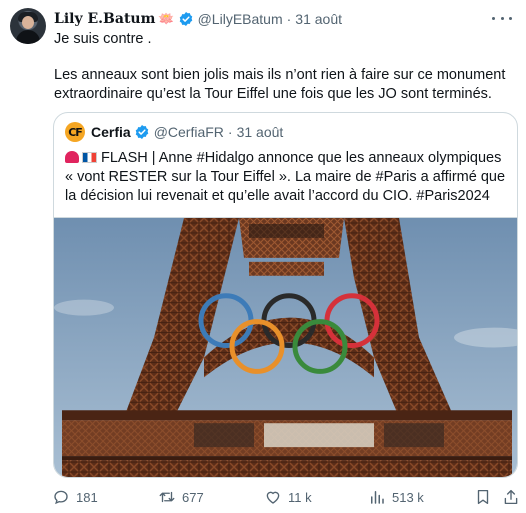  What do you see at coordinates (104, 19) in the screenshot?
I see `display-name: Lily E.Batum` at bounding box center [104, 19].